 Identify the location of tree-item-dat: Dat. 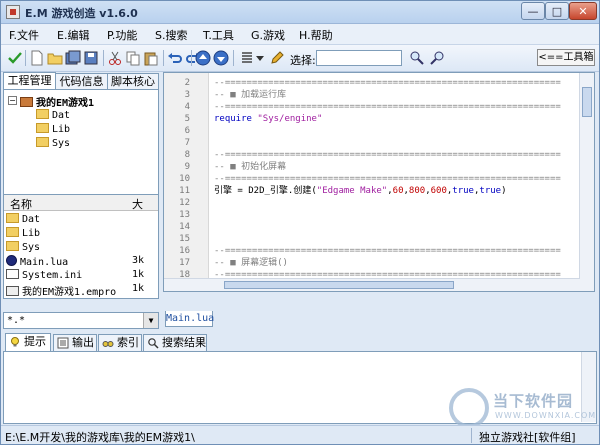
(53, 115).